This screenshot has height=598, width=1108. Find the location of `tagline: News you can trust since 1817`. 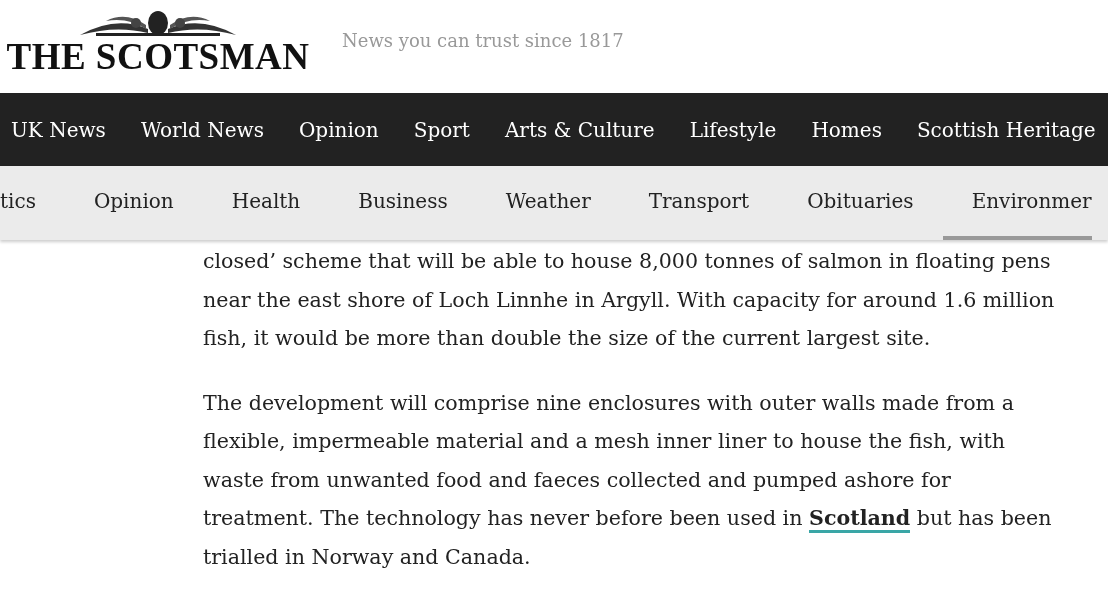

tagline: News you can trust since 1817 is located at coordinates (483, 40).